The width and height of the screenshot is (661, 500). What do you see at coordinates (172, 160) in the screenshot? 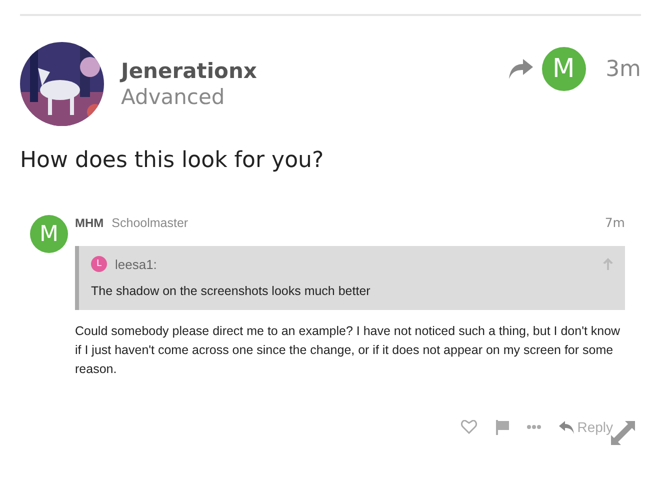
I see `post-text: How does this look for you?` at bounding box center [172, 160].